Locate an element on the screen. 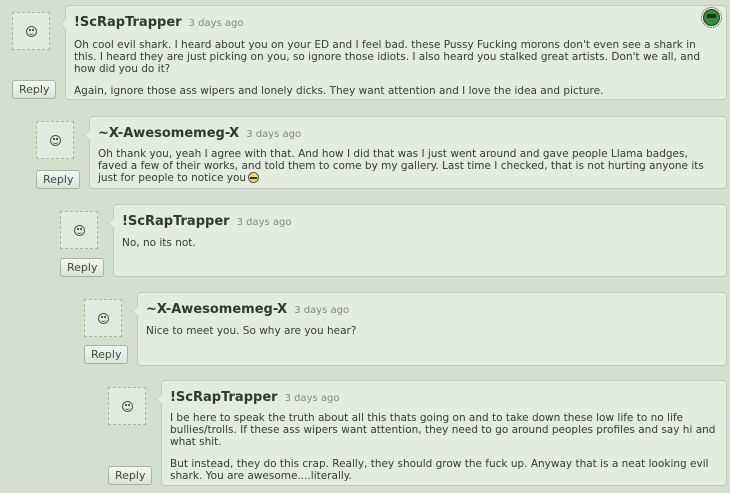 The height and width of the screenshot is (493, 730). comment-paragraph: Nice to meet you. So why are you hear? is located at coordinates (251, 331).